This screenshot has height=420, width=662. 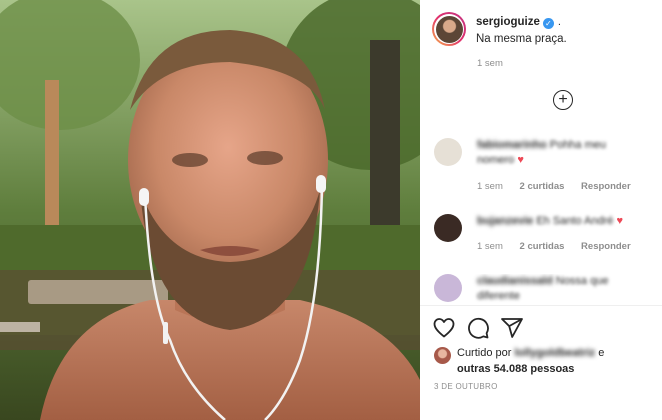 What do you see at coordinates (564, 153) in the screenshot?
I see `comment-body: fabiomarinho Pohha meu nomero ♥` at bounding box center [564, 153].